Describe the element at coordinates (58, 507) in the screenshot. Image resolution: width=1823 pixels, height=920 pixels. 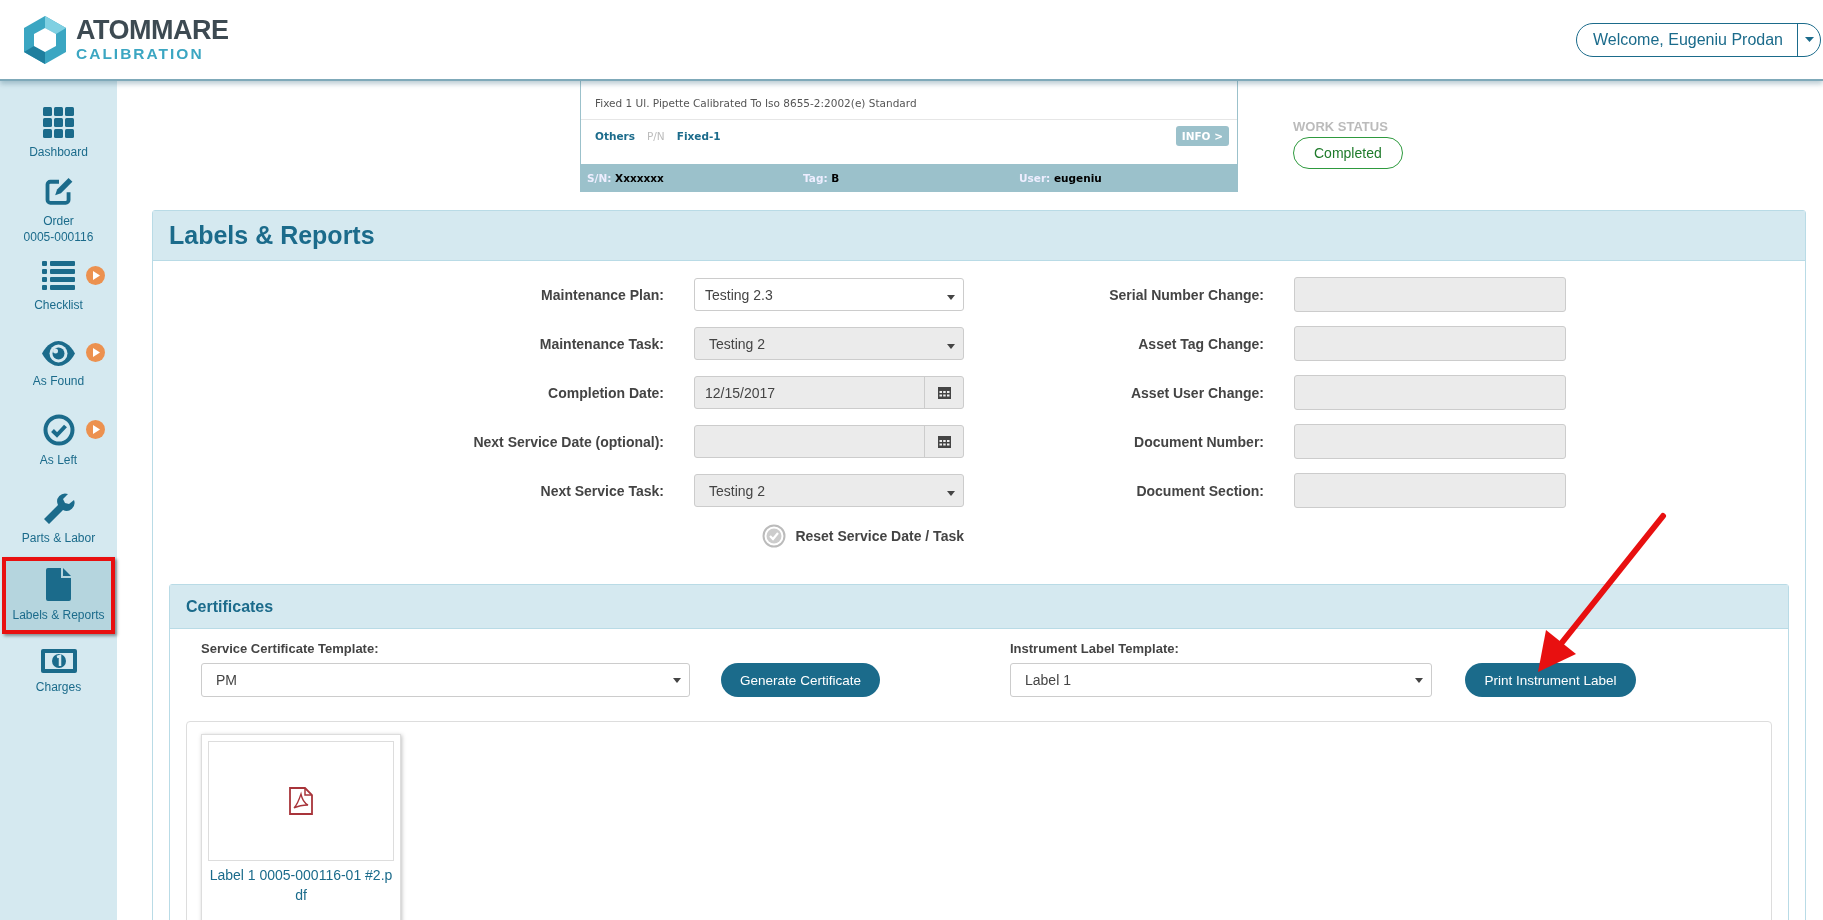
I see `wrench-icon` at that location.